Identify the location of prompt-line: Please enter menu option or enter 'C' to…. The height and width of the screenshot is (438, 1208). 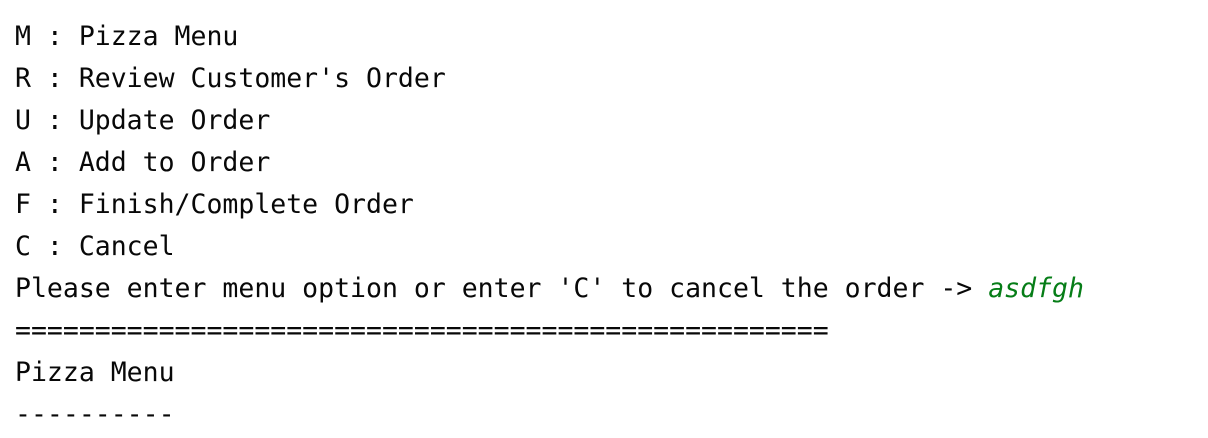
(611, 289).